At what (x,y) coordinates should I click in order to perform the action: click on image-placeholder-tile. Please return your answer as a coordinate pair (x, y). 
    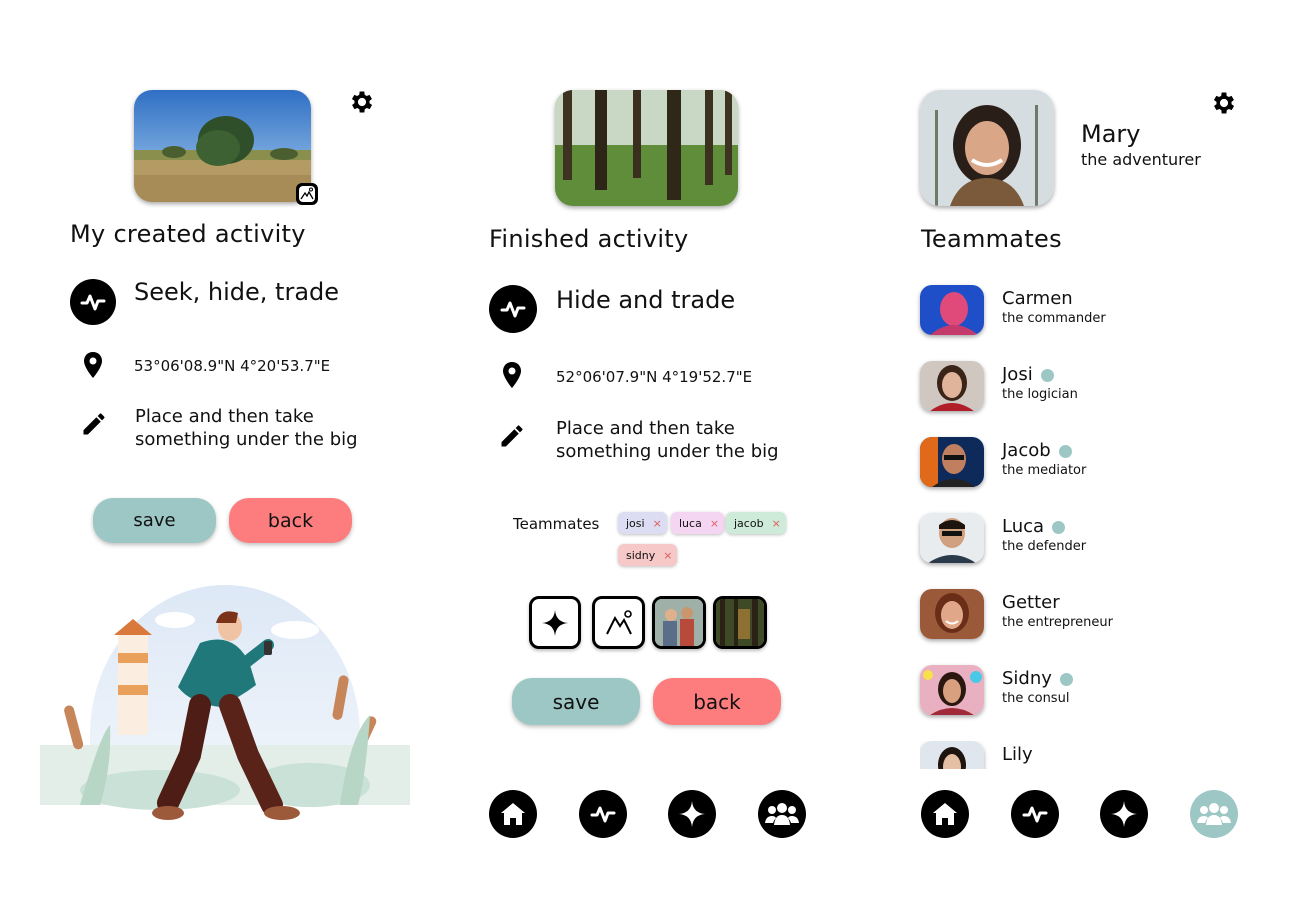
    Looking at the image, I should click on (618, 622).